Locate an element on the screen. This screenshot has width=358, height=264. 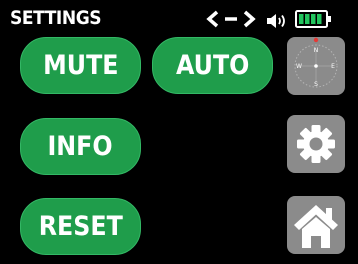
mute-button-label: MUTE is located at coordinates (80, 65).